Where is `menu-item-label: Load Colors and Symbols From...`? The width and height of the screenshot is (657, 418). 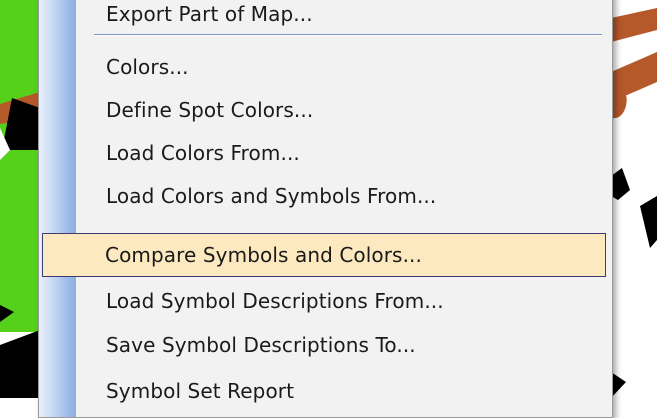
menu-item-label: Load Colors and Symbols From... is located at coordinates (271, 196).